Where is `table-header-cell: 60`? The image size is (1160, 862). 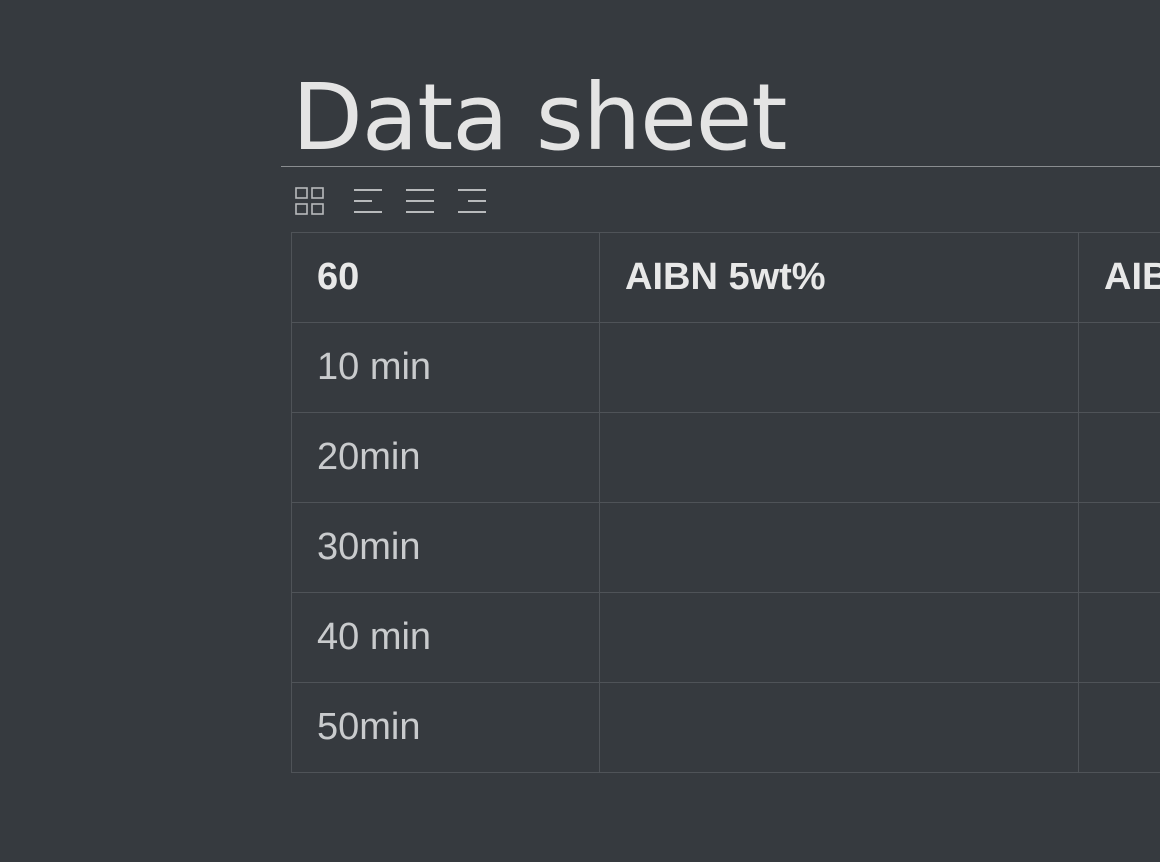 table-header-cell: 60 is located at coordinates (445, 277).